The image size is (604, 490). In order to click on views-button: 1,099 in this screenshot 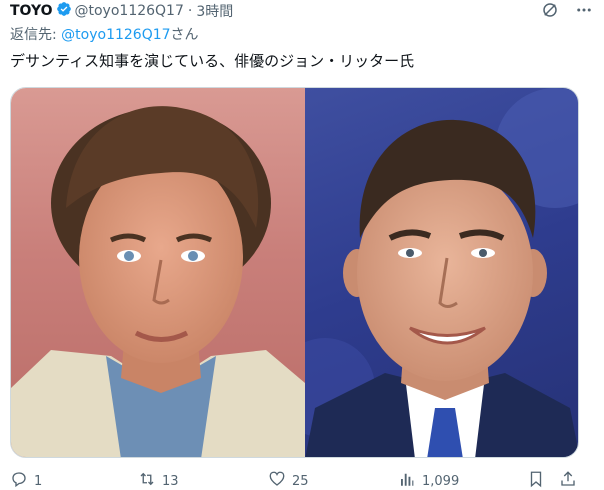, I will do `click(428, 480)`.